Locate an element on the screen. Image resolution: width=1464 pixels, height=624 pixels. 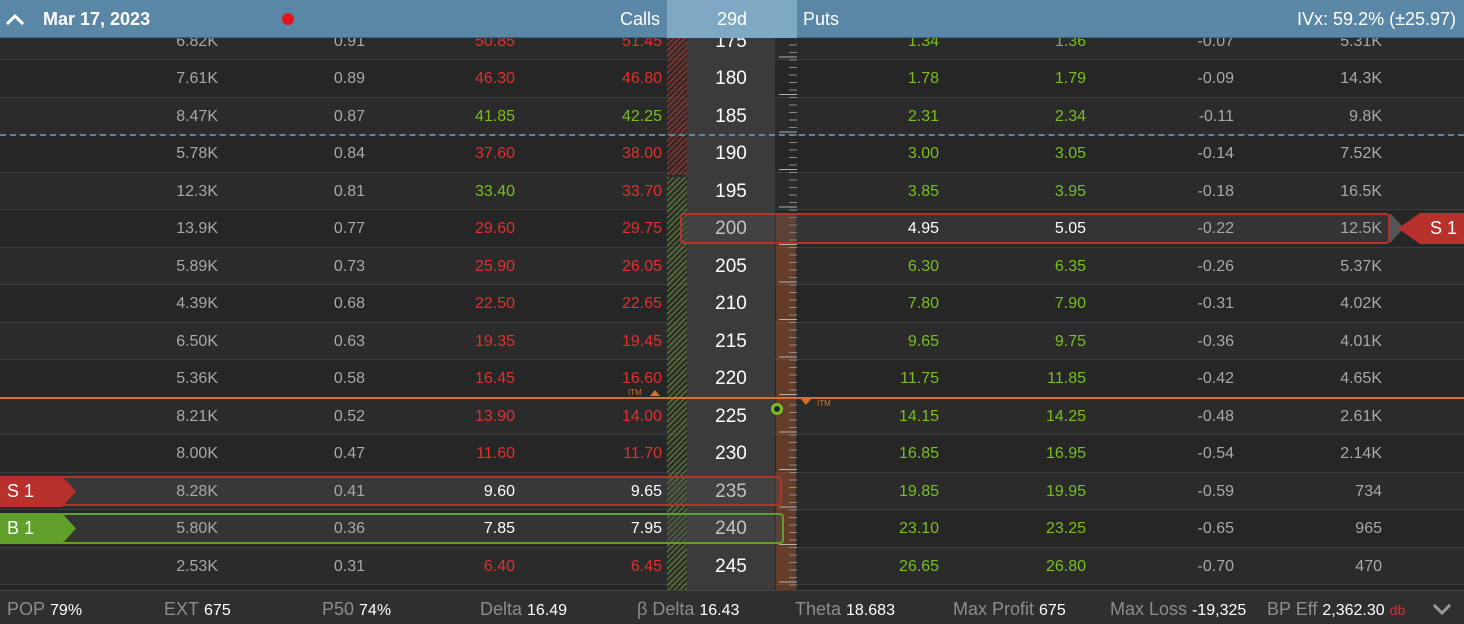
call-ask-cell: 46.80 is located at coordinates (612, 79).